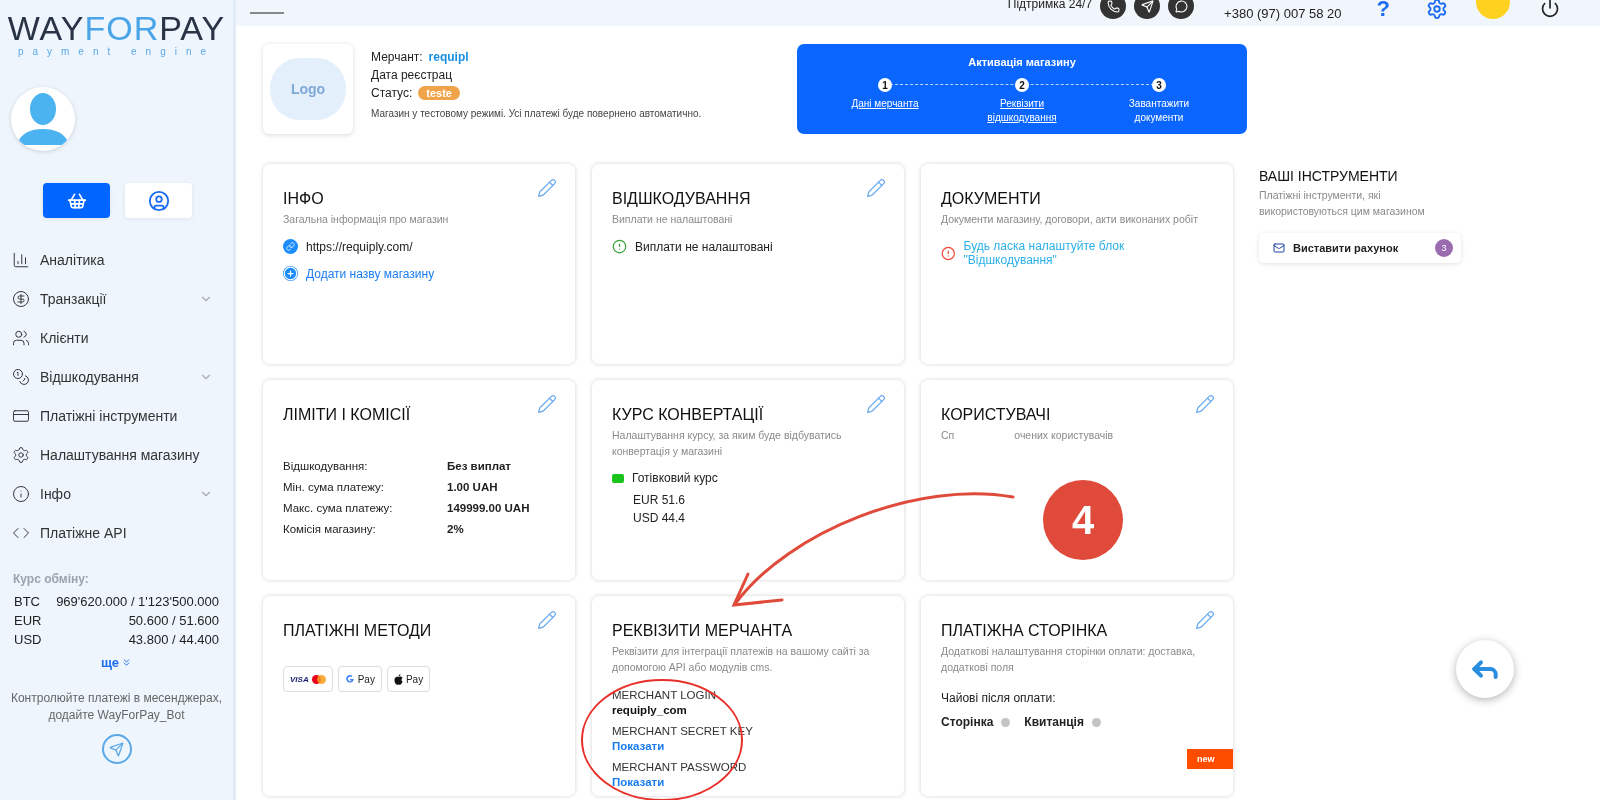  Describe the element at coordinates (74, 298) in the screenshot. I see `menu-label: Транзакції` at that location.